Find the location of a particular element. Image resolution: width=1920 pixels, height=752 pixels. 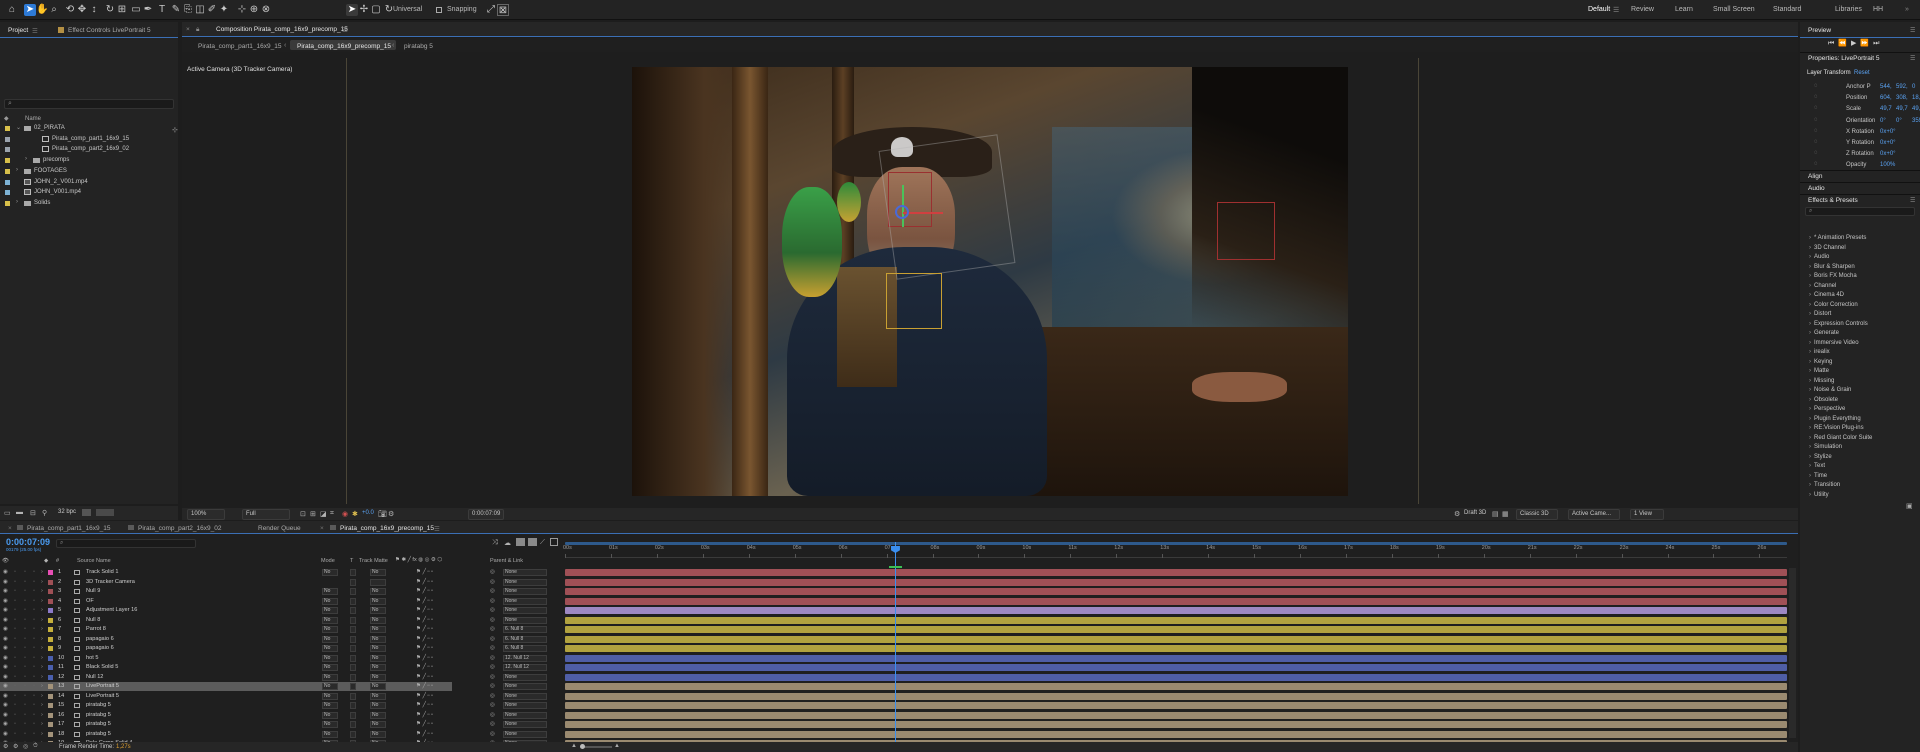

snapping-checkbox is located at coordinates (439, 10).